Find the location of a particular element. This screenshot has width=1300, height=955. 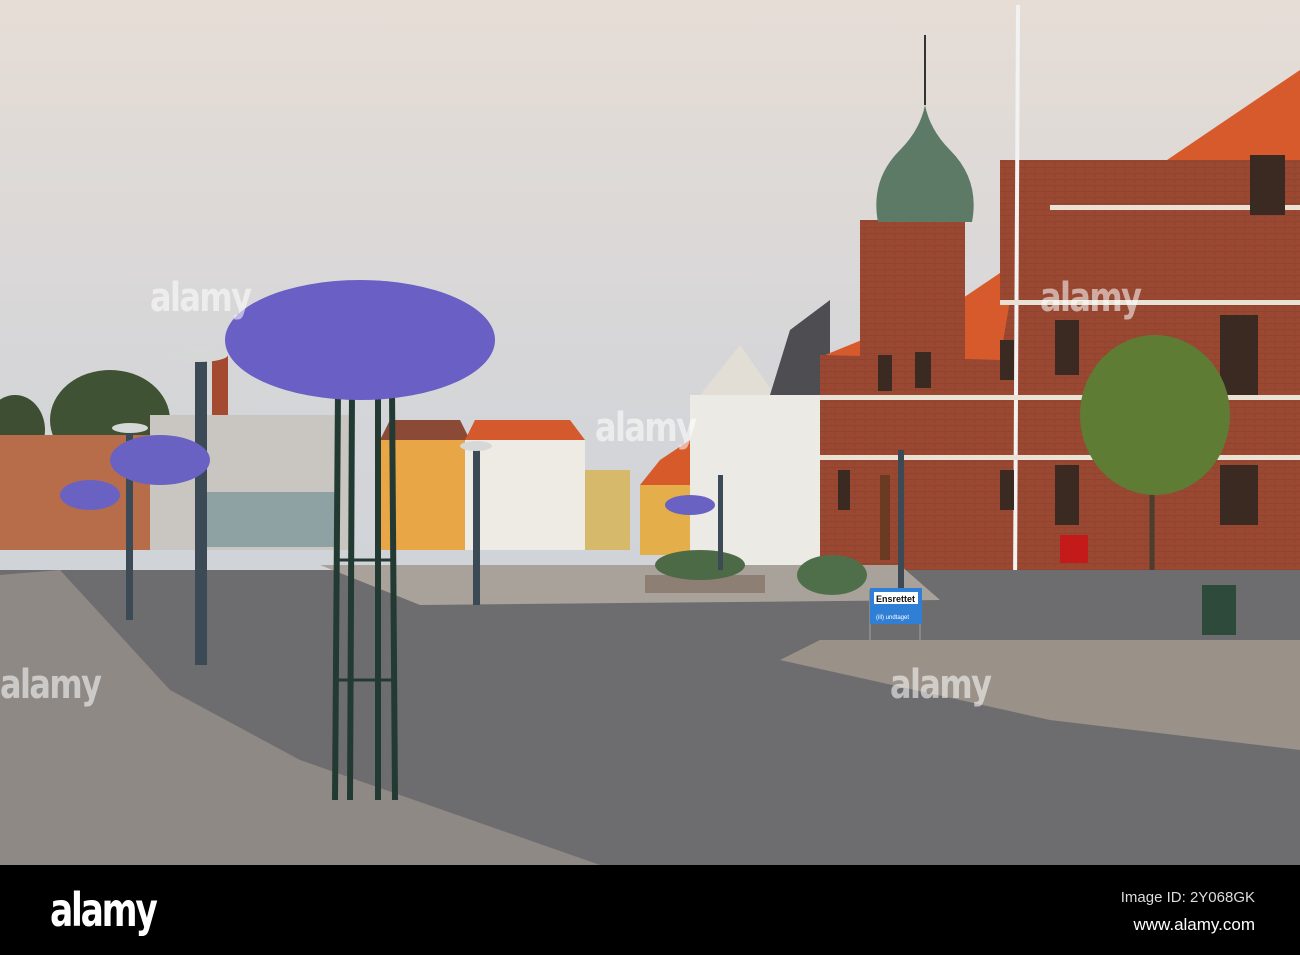

tree is located at coordinates (1155, 415).